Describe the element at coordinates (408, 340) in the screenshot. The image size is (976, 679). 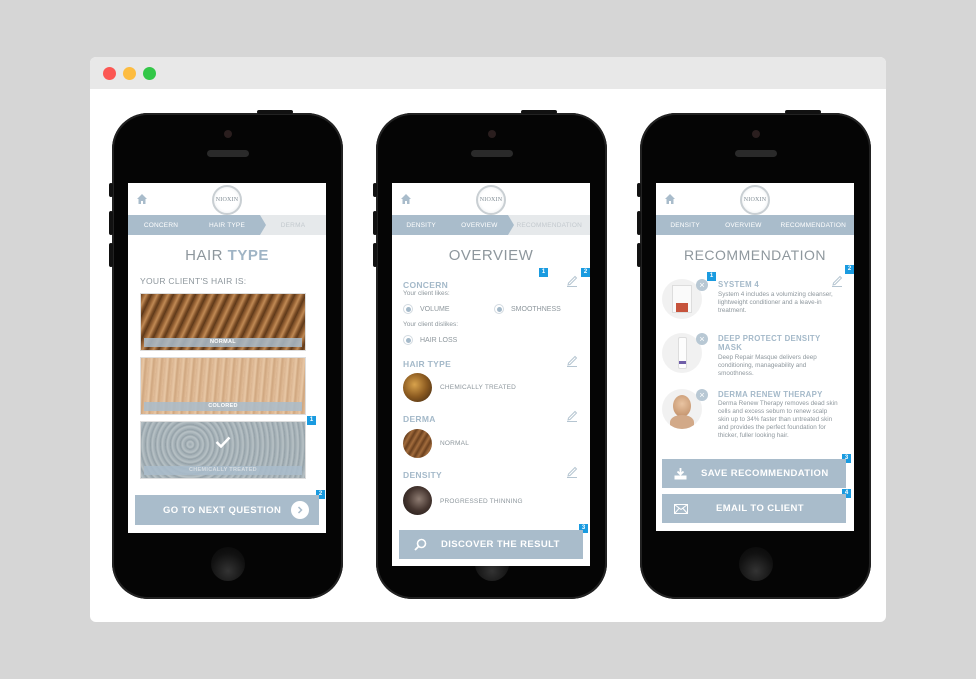
I see `radio-selected-icon` at that location.